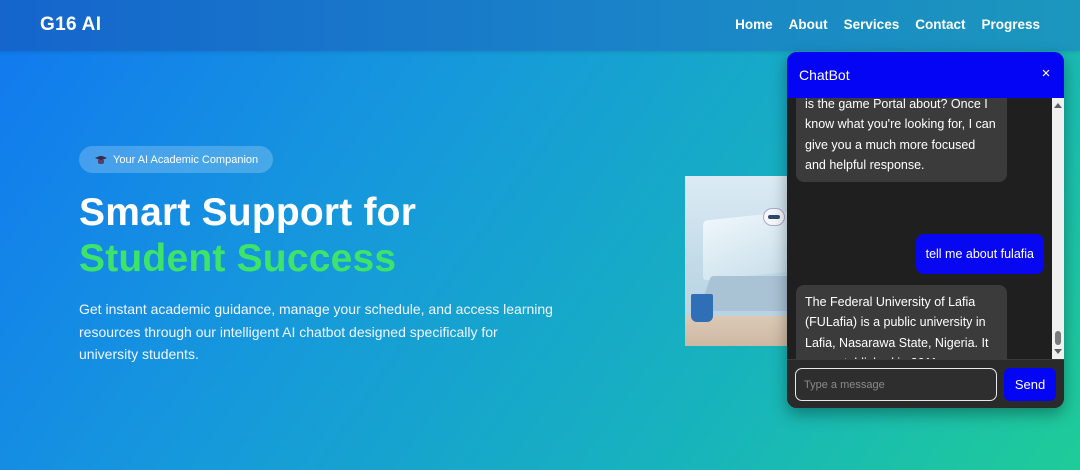 The image size is (1080, 470). Describe the element at coordinates (248, 212) in the screenshot. I see `hero-title-line1: Smart Support for` at that location.